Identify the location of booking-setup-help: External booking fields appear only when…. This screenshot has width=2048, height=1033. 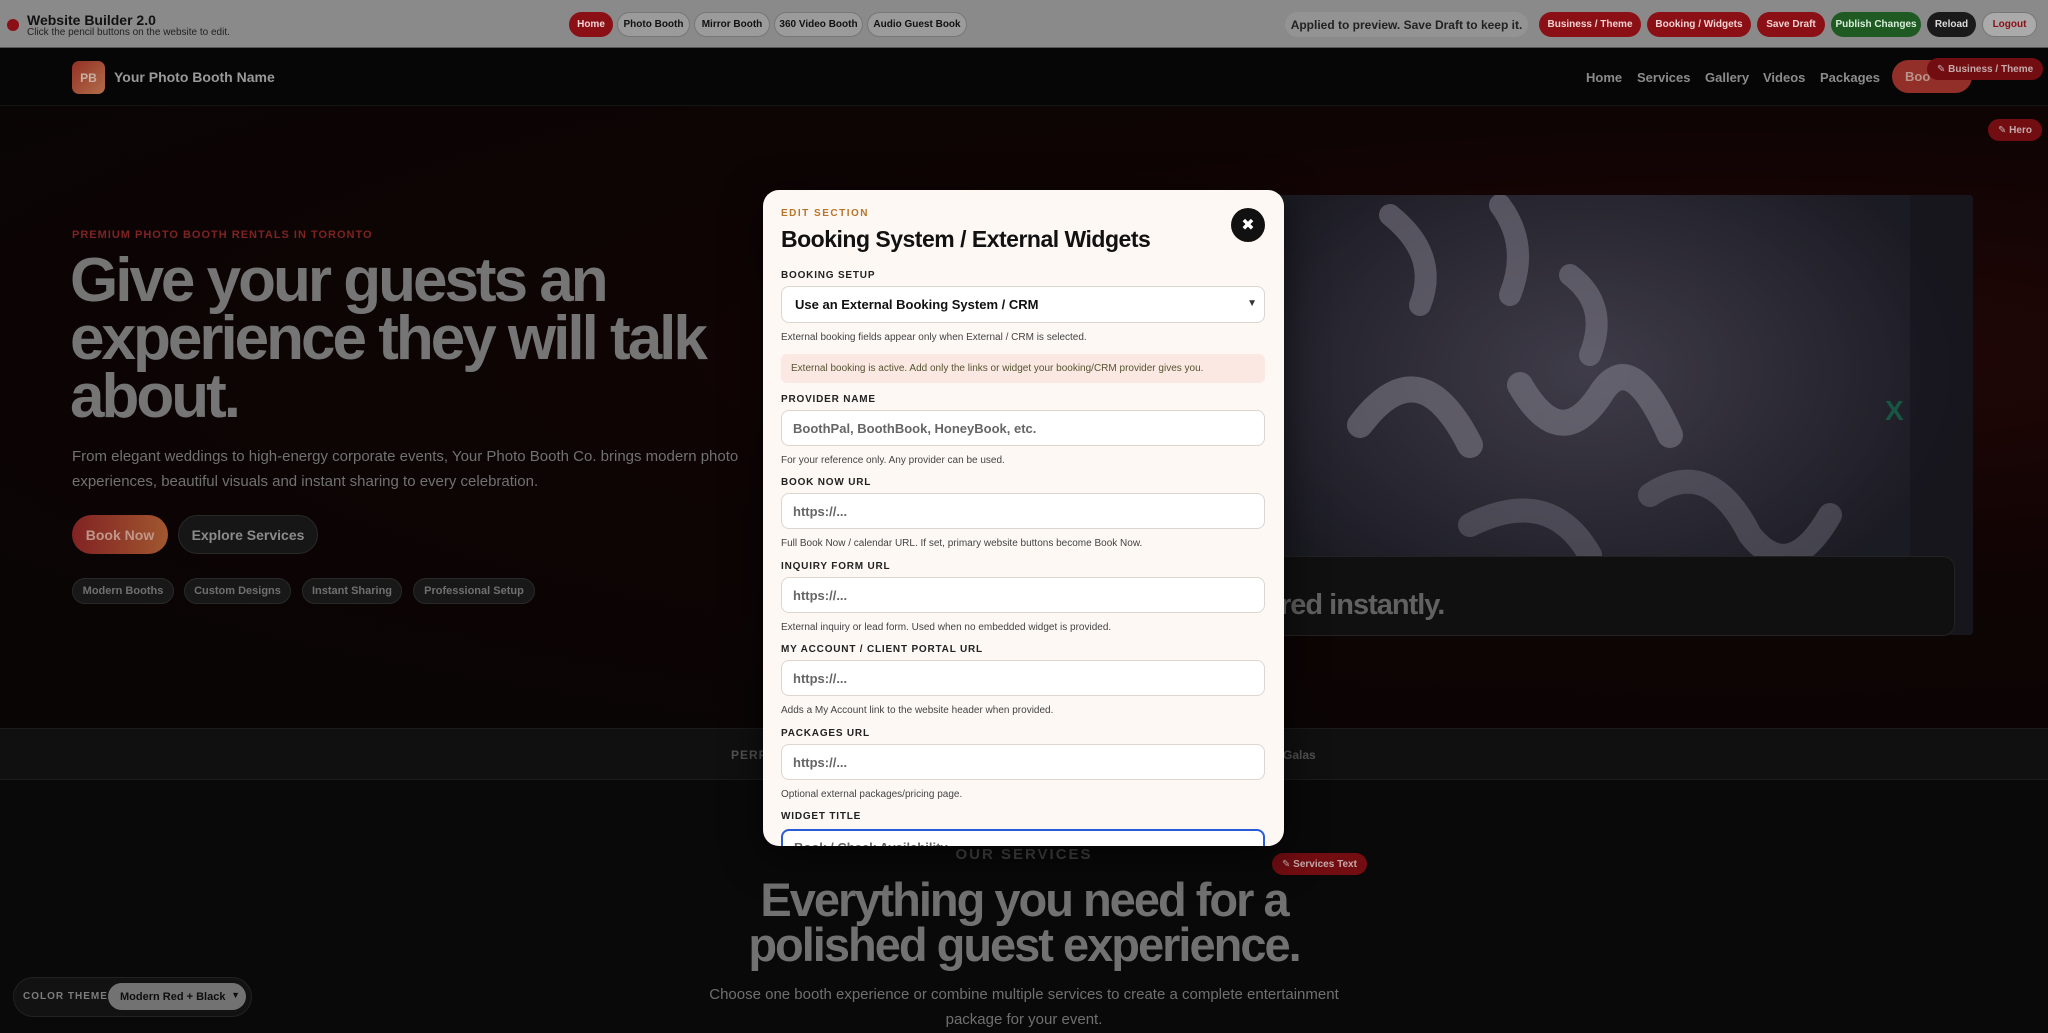
(934, 337).